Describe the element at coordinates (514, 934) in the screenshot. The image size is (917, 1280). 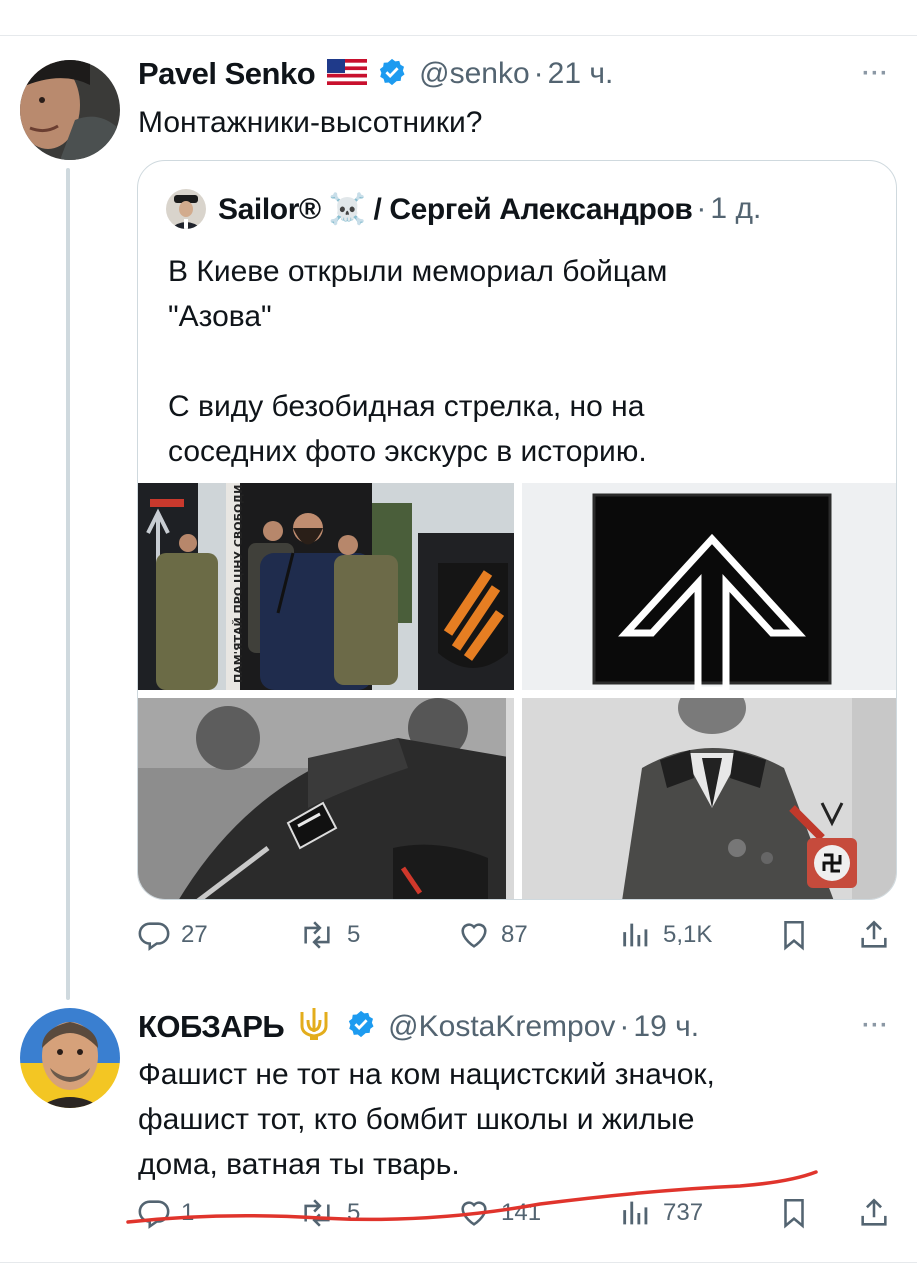
I see `like-count: 87` at that location.